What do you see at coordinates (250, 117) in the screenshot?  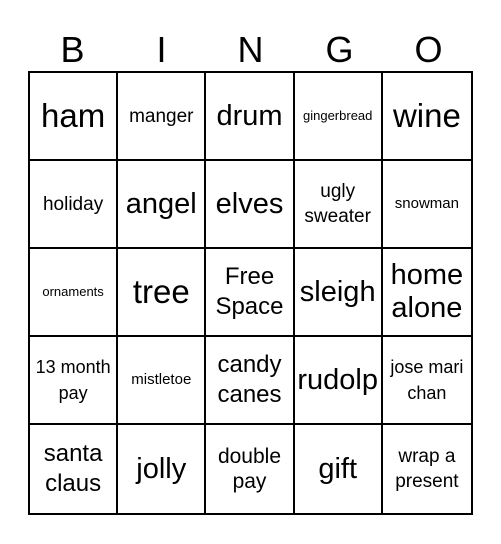 I see `bingo-cell: drum` at bounding box center [250, 117].